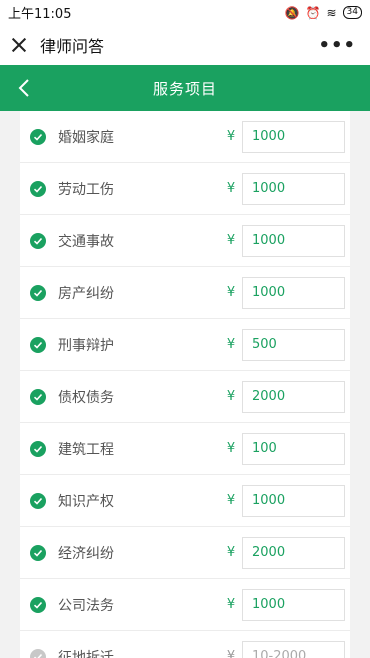  What do you see at coordinates (86, 137) in the screenshot?
I see `service-name: 婚姻家庭` at bounding box center [86, 137].